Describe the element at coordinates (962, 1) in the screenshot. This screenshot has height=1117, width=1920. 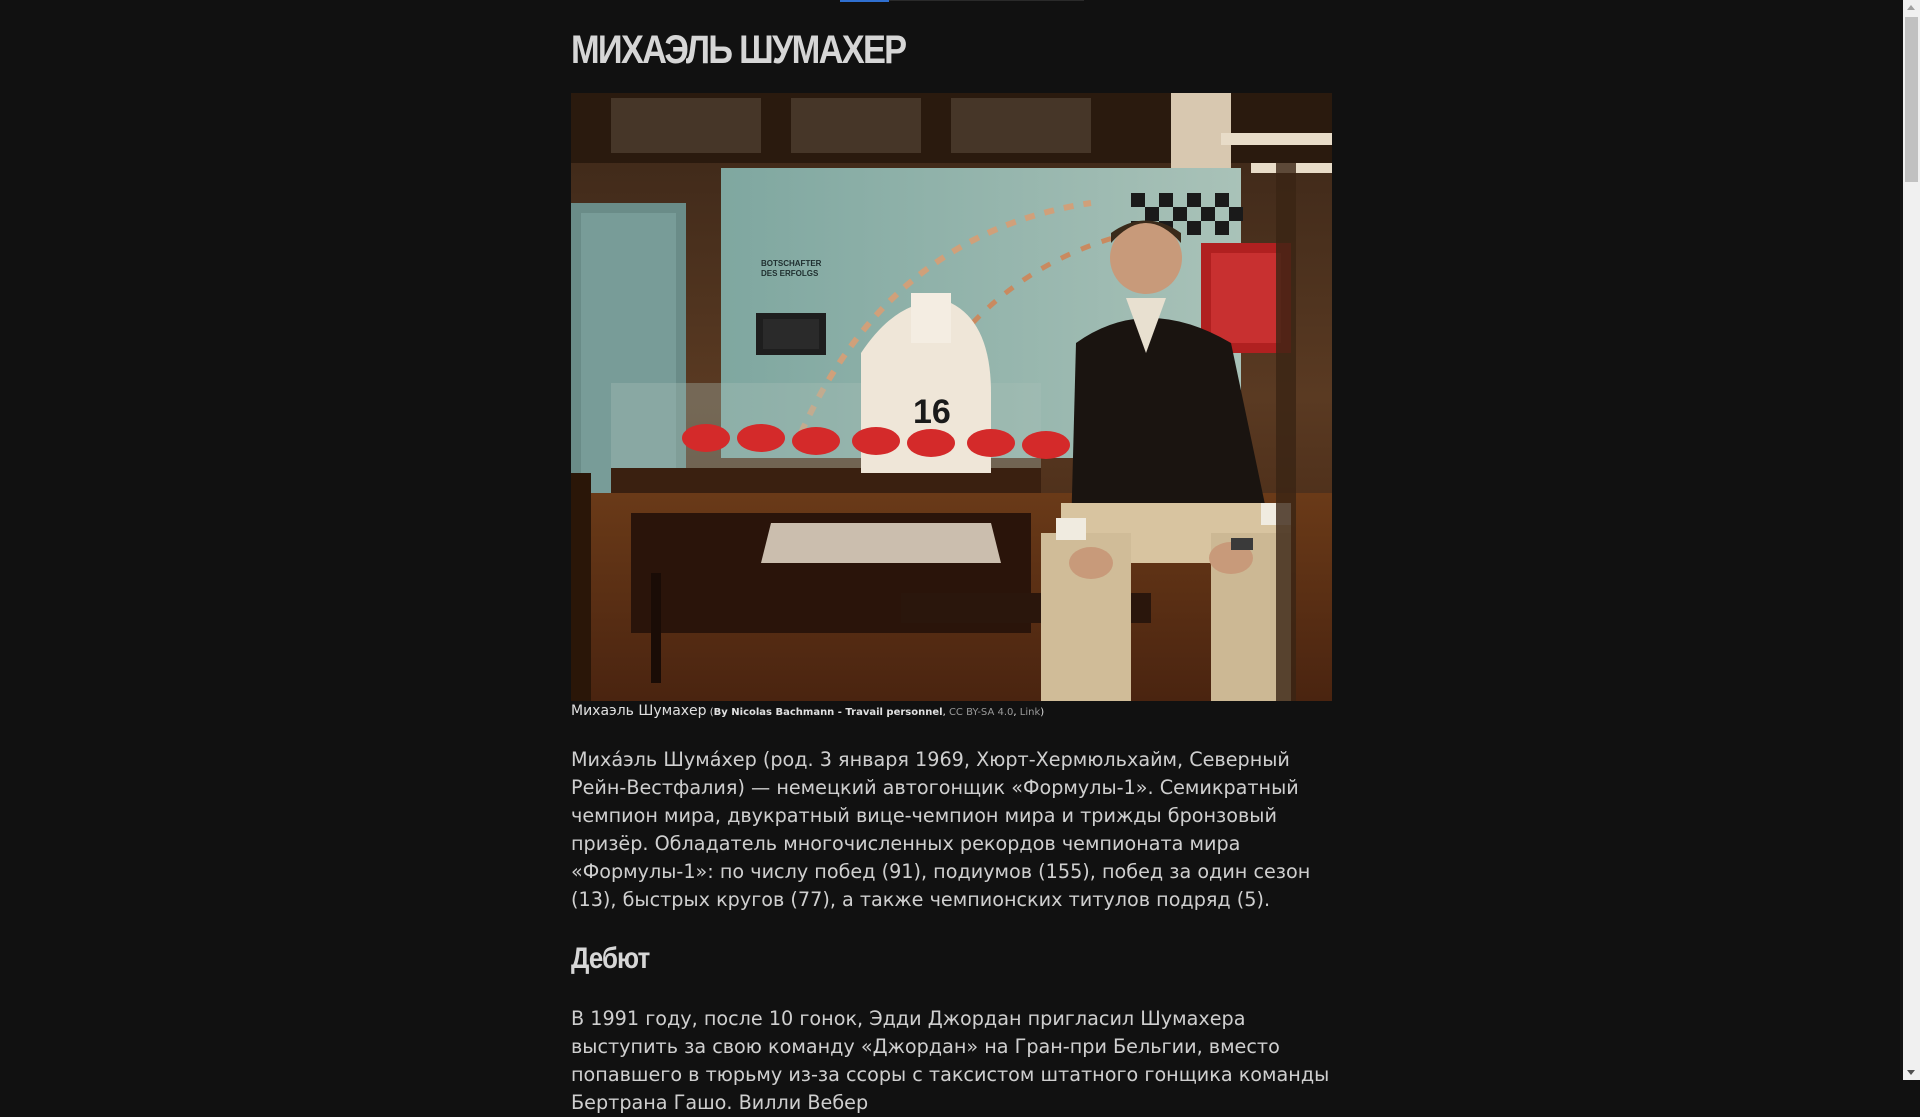
I see `top-progress-indicator` at that location.